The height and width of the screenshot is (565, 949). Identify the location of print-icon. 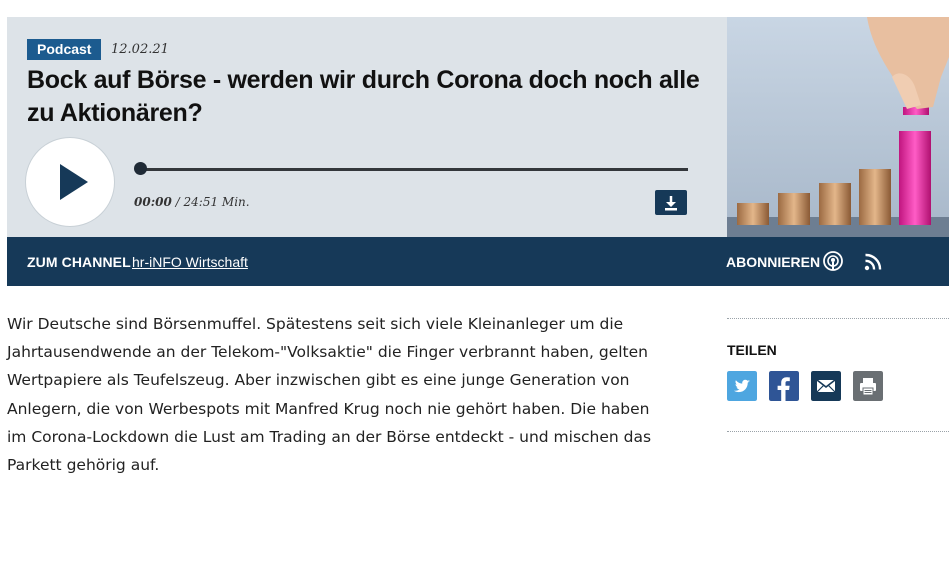
(868, 386).